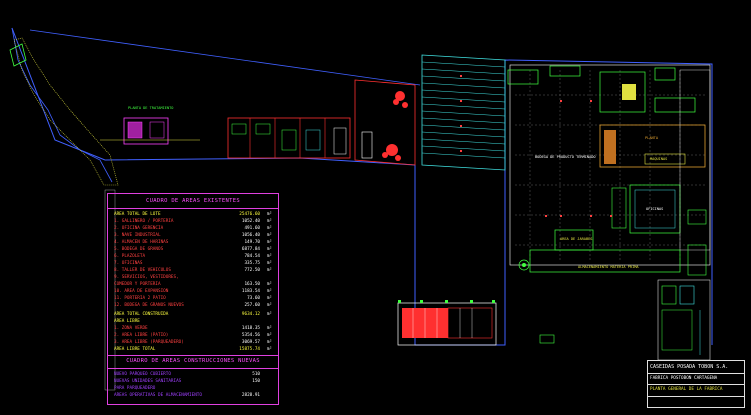 The height and width of the screenshot is (415, 751). I want to click on existing-area-value: 784.54, so click(252, 256).